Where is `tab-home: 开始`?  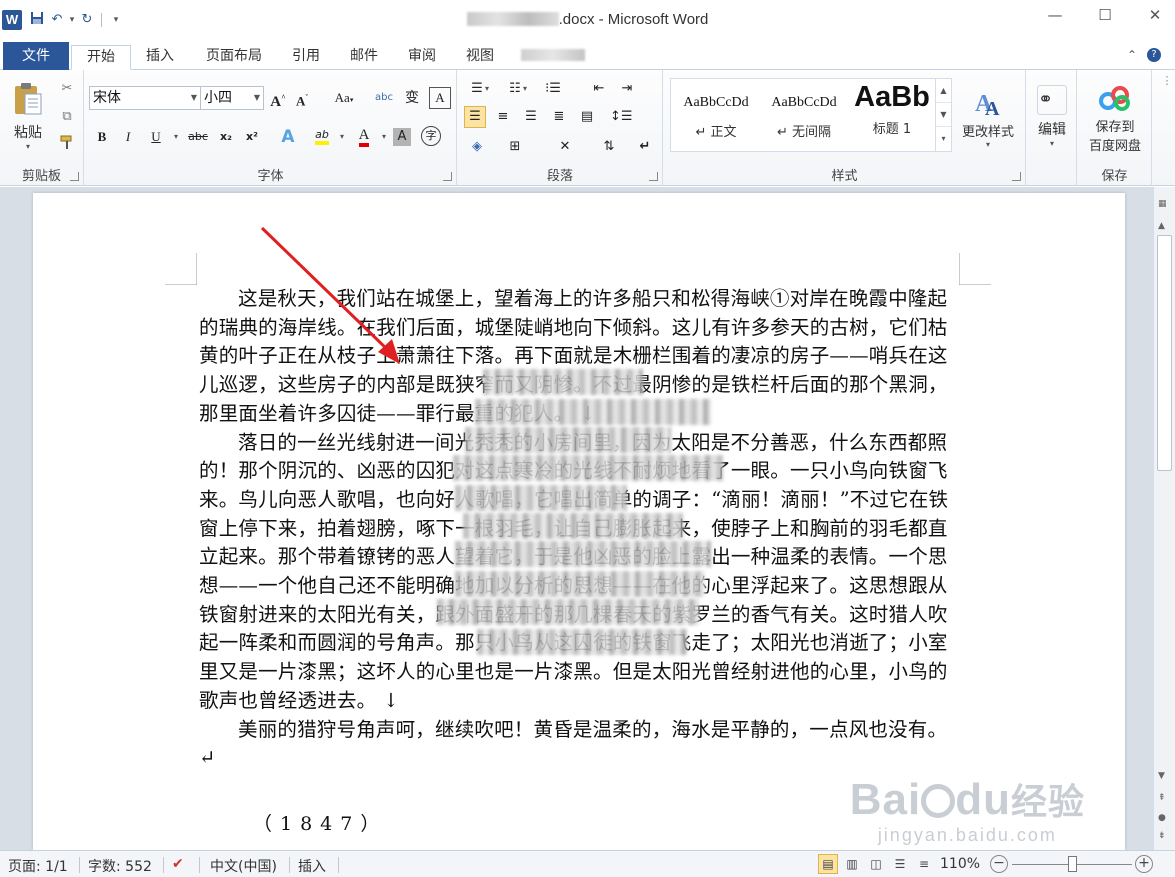
tab-home: 开始 is located at coordinates (101, 57).